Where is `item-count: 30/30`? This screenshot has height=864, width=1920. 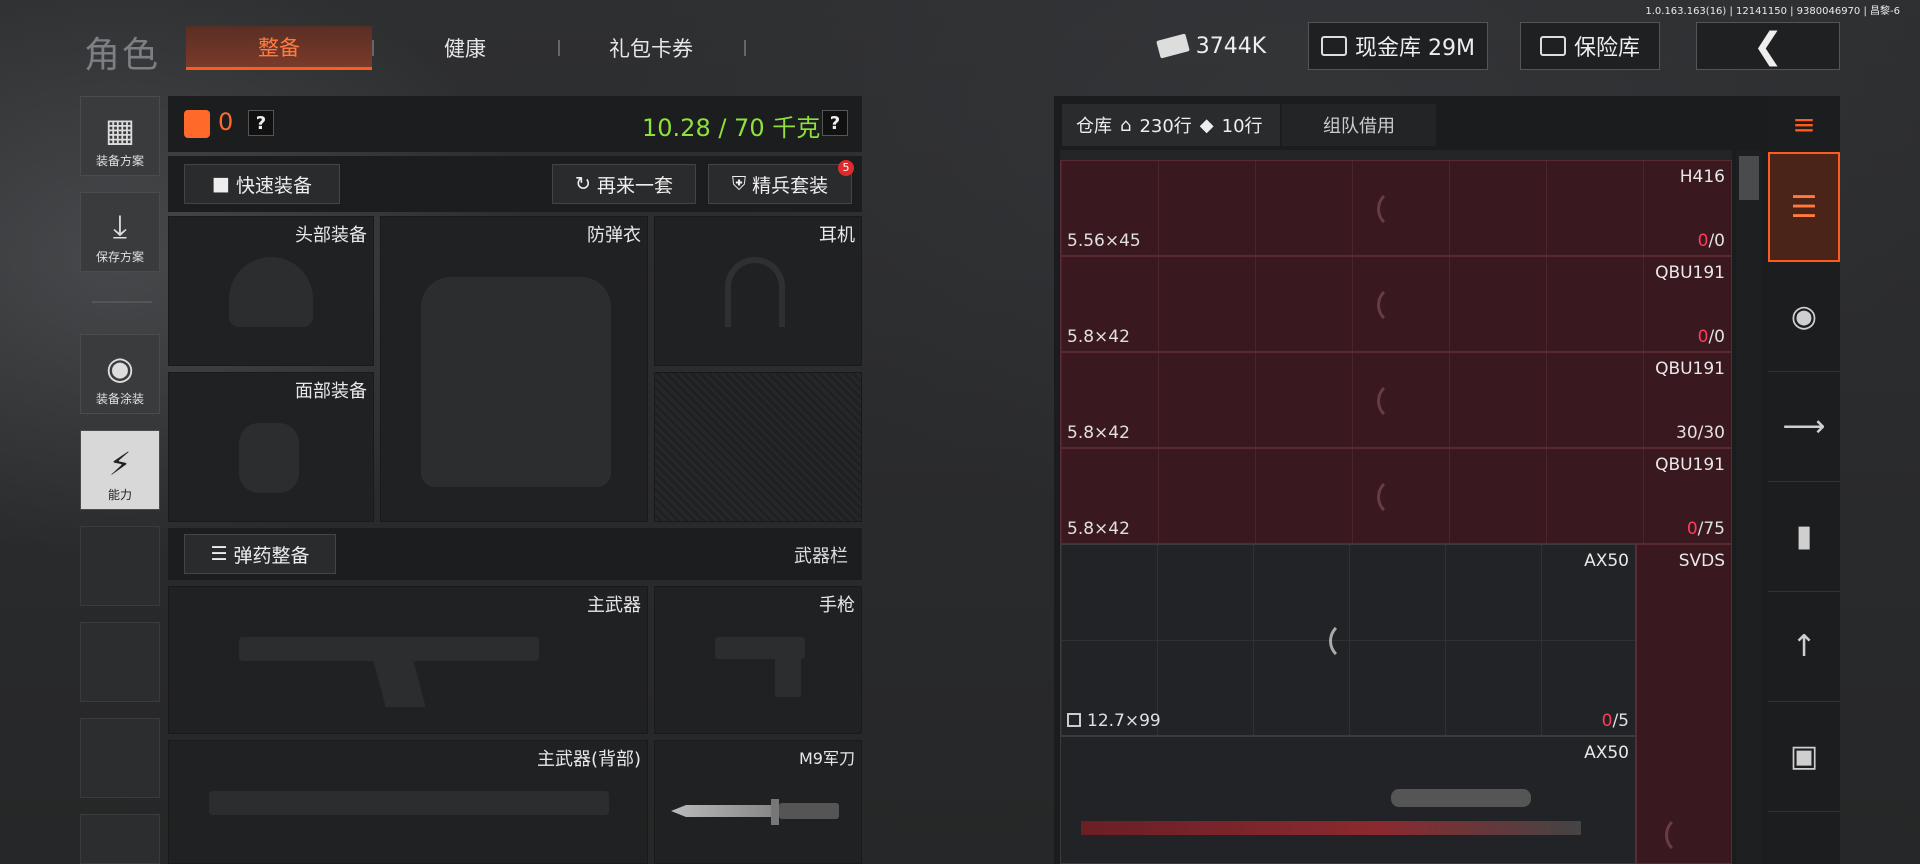 item-count: 30/30 is located at coordinates (1700, 433).